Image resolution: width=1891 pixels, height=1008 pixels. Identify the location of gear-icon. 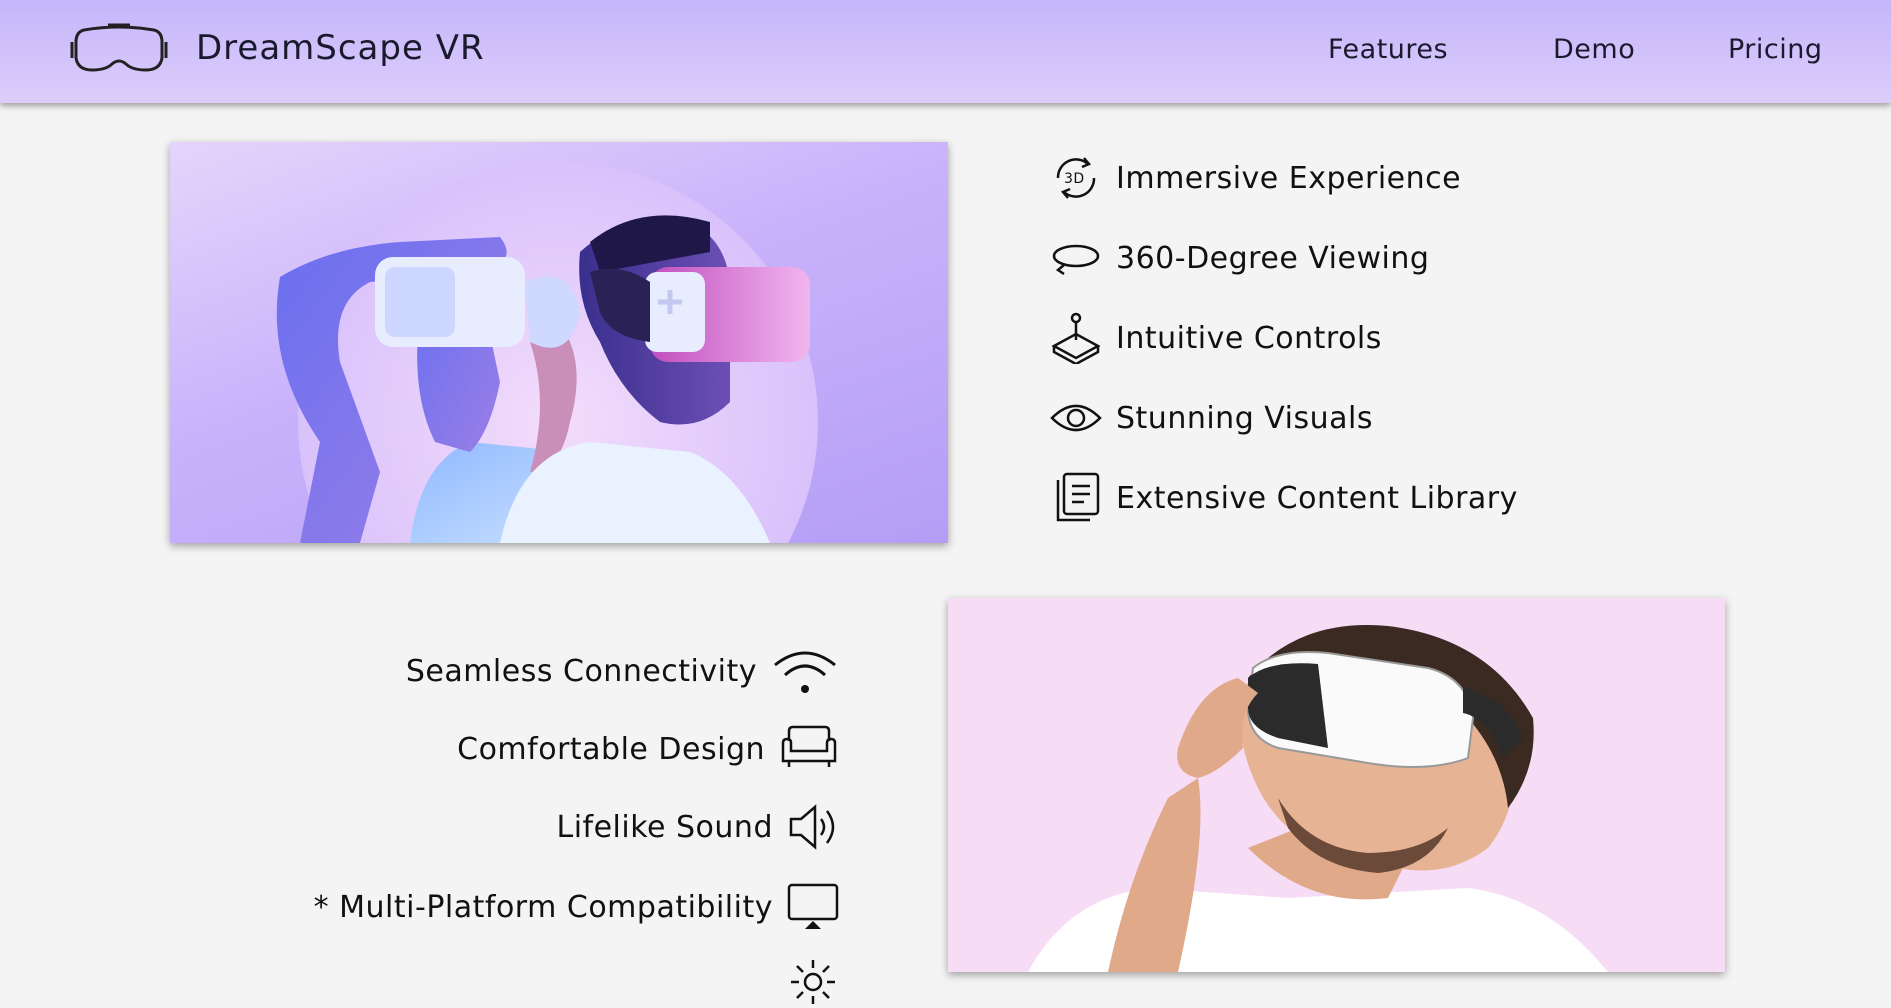
(813, 982).